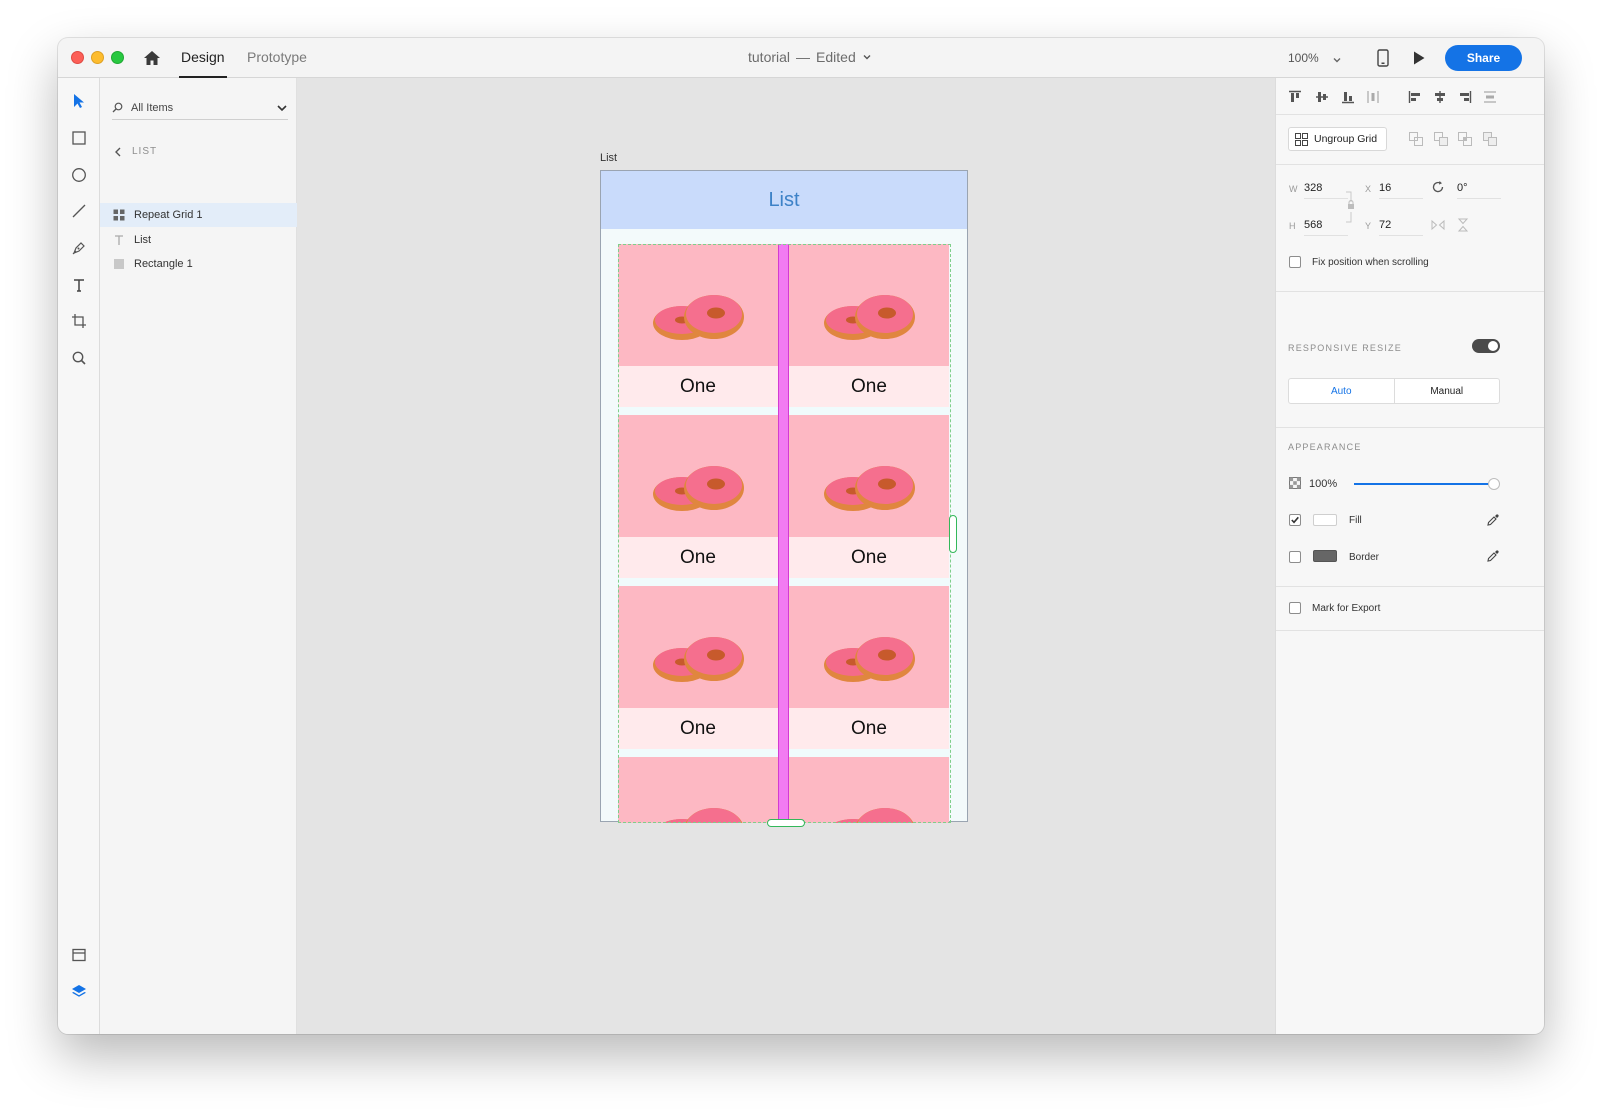 The height and width of the screenshot is (1110, 1600). Describe the element at coordinates (1295, 608) in the screenshot. I see `mark-for-export-checkbox` at that location.